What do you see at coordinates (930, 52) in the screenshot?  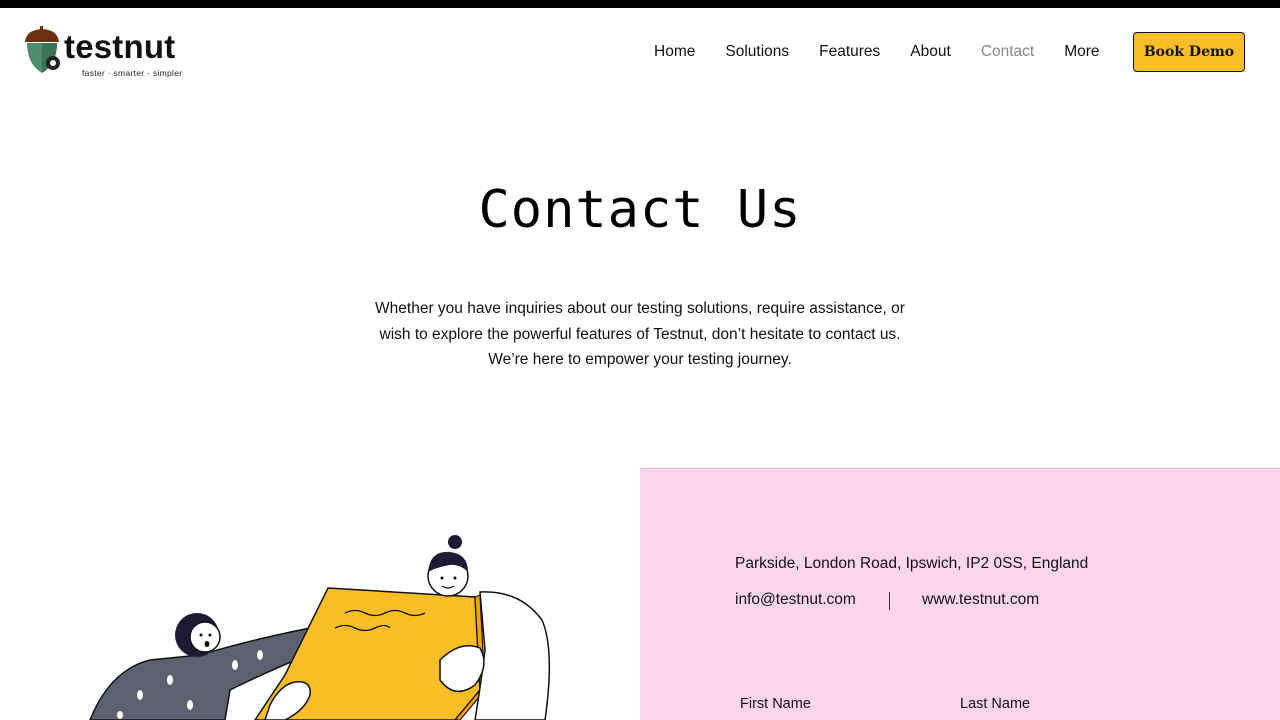 I see `nav-about: About` at bounding box center [930, 52].